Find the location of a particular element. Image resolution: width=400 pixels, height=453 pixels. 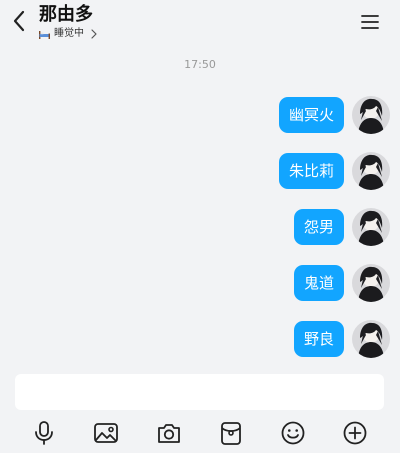

menu-icon is located at coordinates (370, 22).